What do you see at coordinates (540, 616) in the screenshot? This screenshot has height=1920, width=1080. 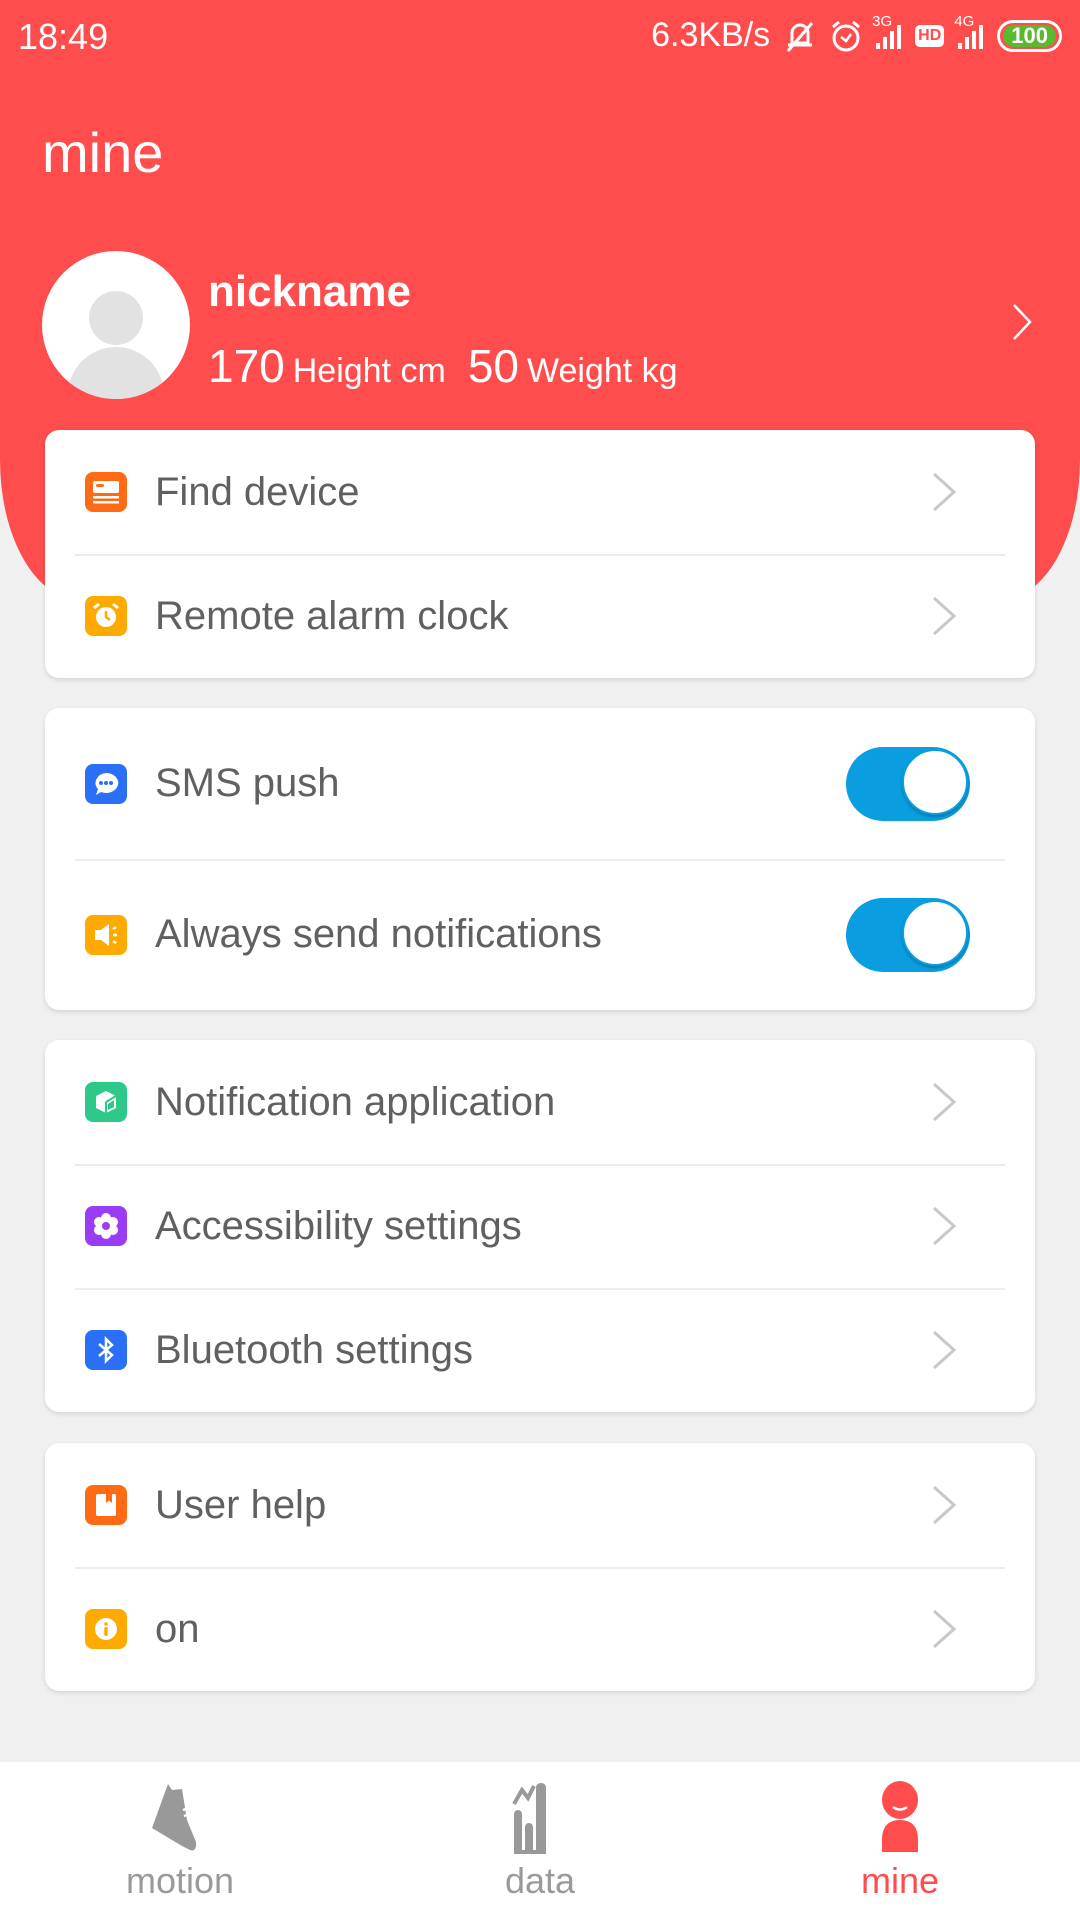 I see `menu-item-remote-alarm-clock: Remote alarm clock` at bounding box center [540, 616].